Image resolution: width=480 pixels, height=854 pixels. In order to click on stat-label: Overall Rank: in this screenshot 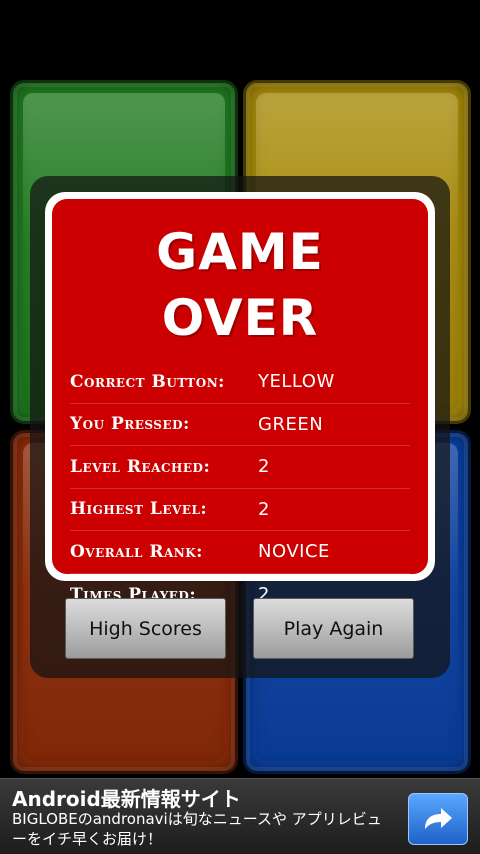, I will do `click(136, 551)`.